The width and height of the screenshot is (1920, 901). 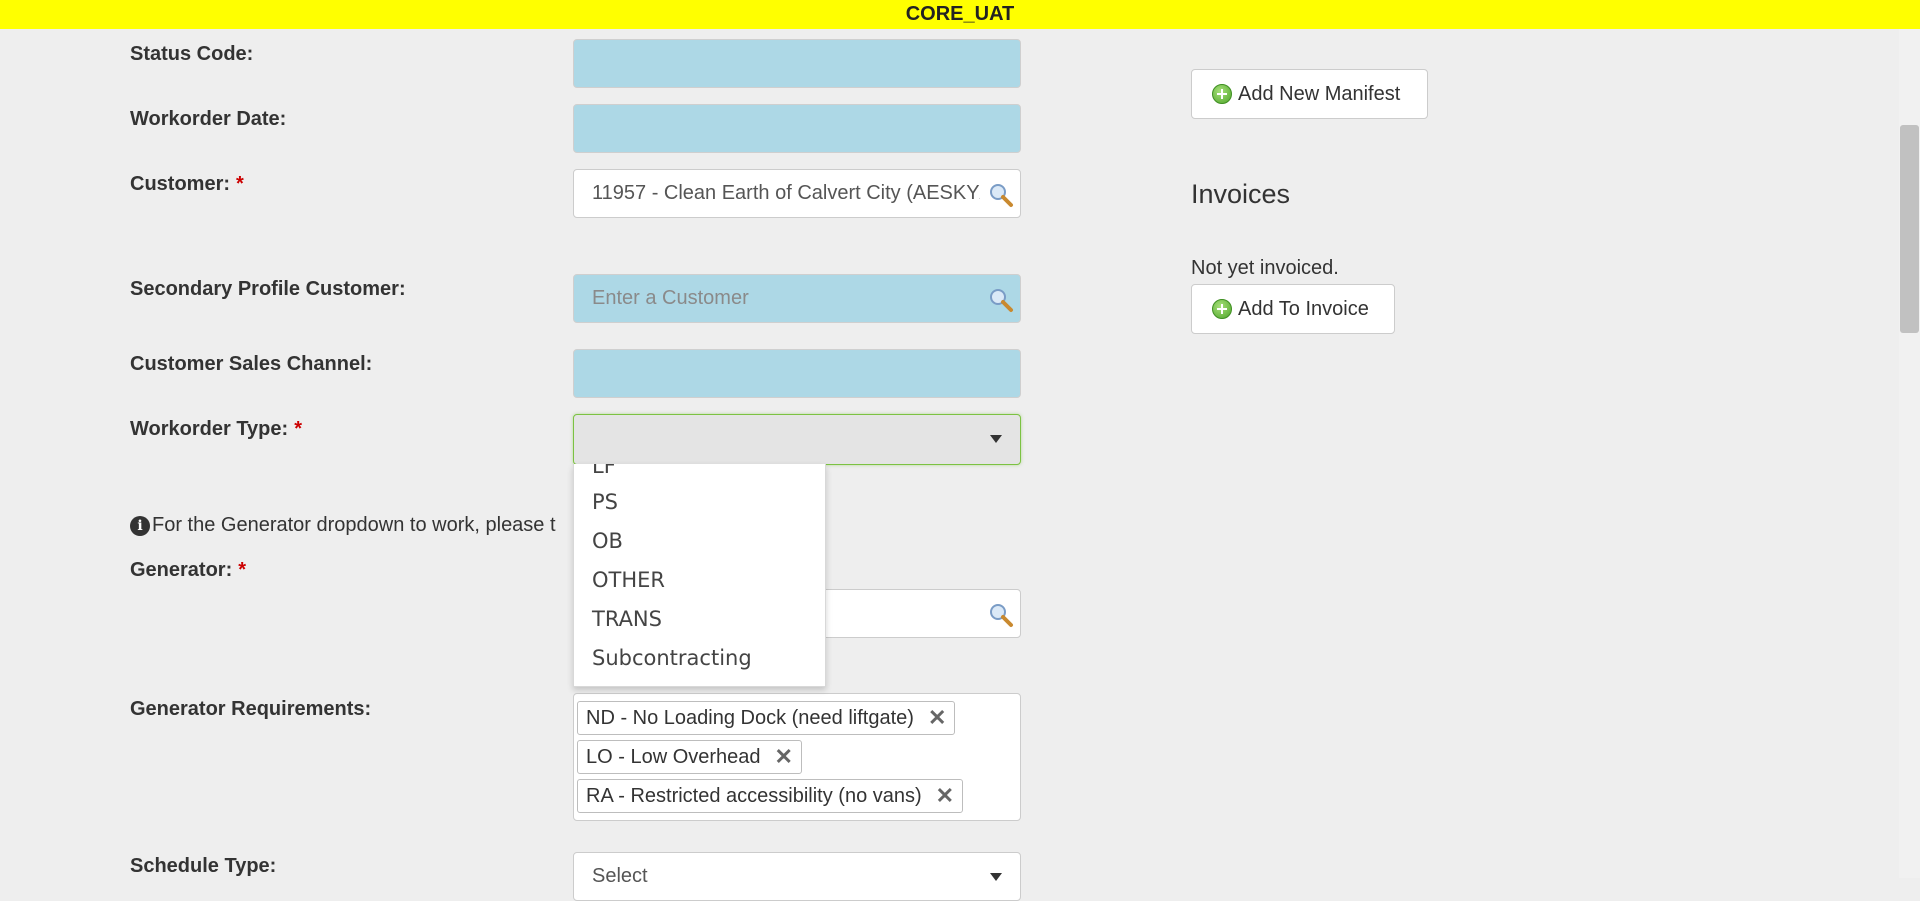 What do you see at coordinates (1909, 229) in the screenshot?
I see `scrollbar-thumb` at bounding box center [1909, 229].